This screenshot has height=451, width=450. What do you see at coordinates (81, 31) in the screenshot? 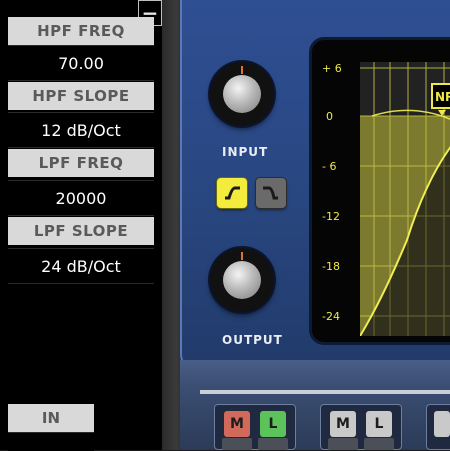
I see `hpf-freq-label: HPF FREQ` at bounding box center [81, 31].